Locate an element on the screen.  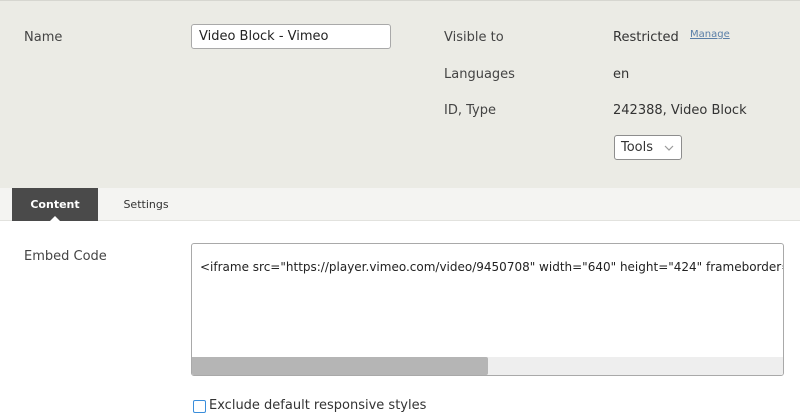
manage-link: Manage is located at coordinates (710, 34).